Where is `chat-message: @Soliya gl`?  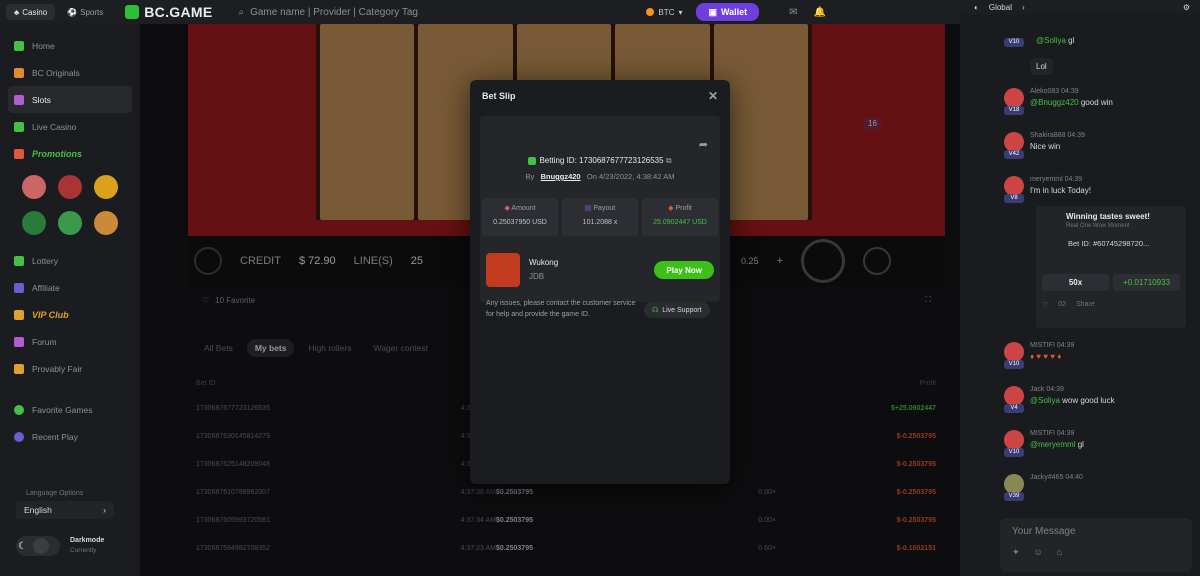
chat-message: @Soliya gl is located at coordinates (1055, 40).